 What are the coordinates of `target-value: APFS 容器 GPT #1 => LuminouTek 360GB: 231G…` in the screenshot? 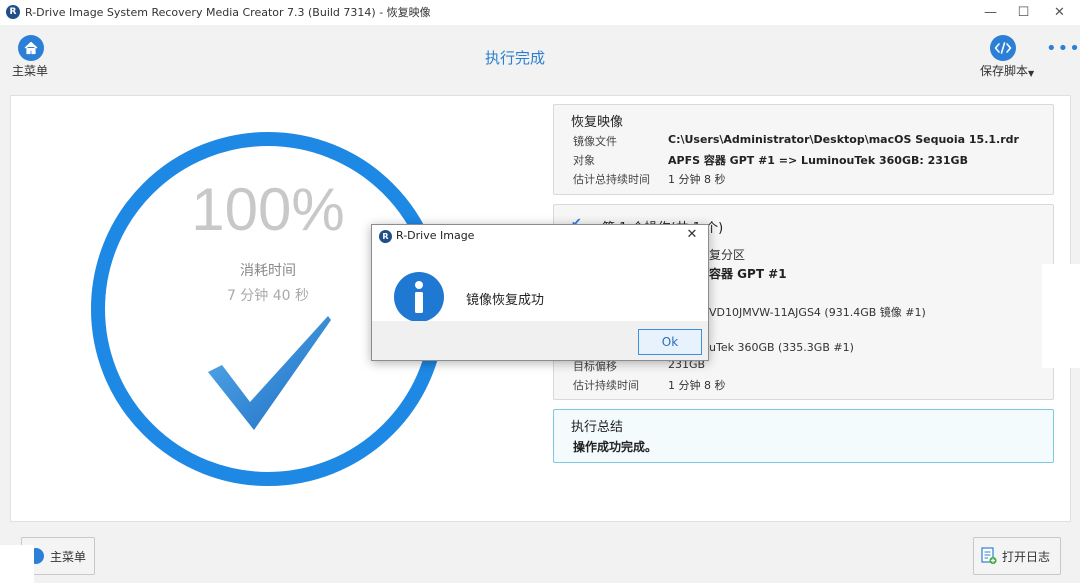 It's located at (818, 160).